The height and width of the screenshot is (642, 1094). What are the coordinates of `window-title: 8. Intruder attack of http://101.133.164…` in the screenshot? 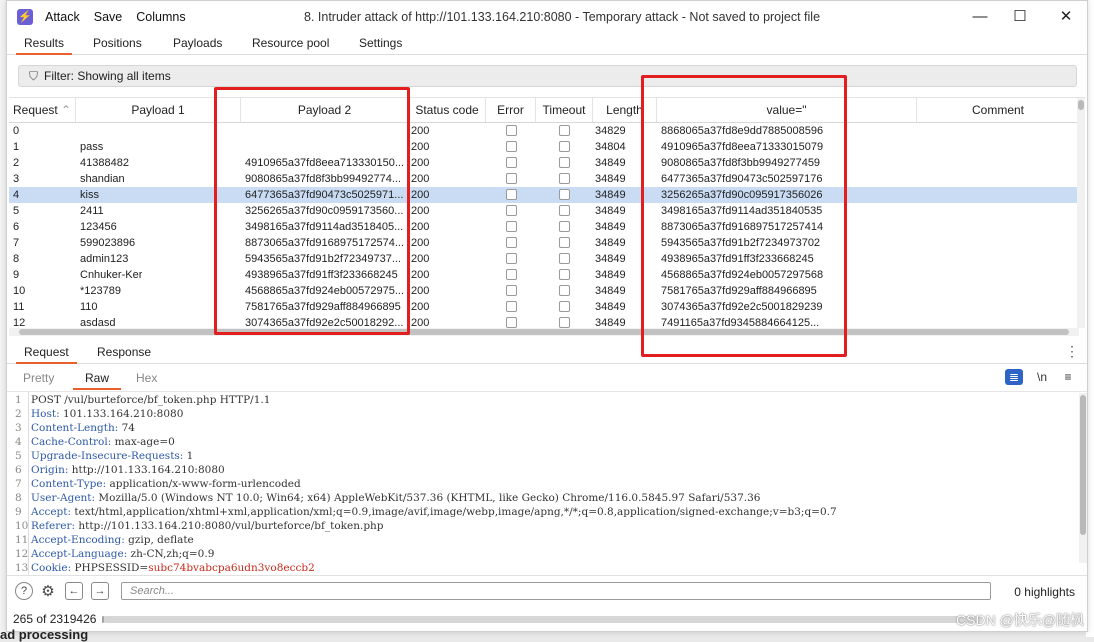 It's located at (562, 17).